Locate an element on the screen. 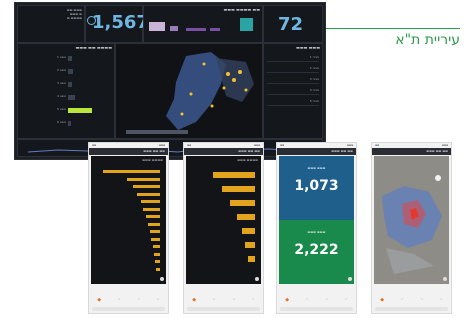  left-list-row: נושא 4 is located at coordinates (66, 97).